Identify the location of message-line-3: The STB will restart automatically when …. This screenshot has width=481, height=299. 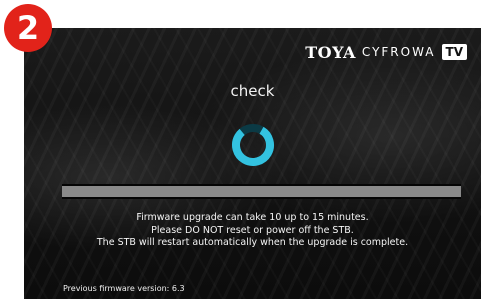
(252, 242).